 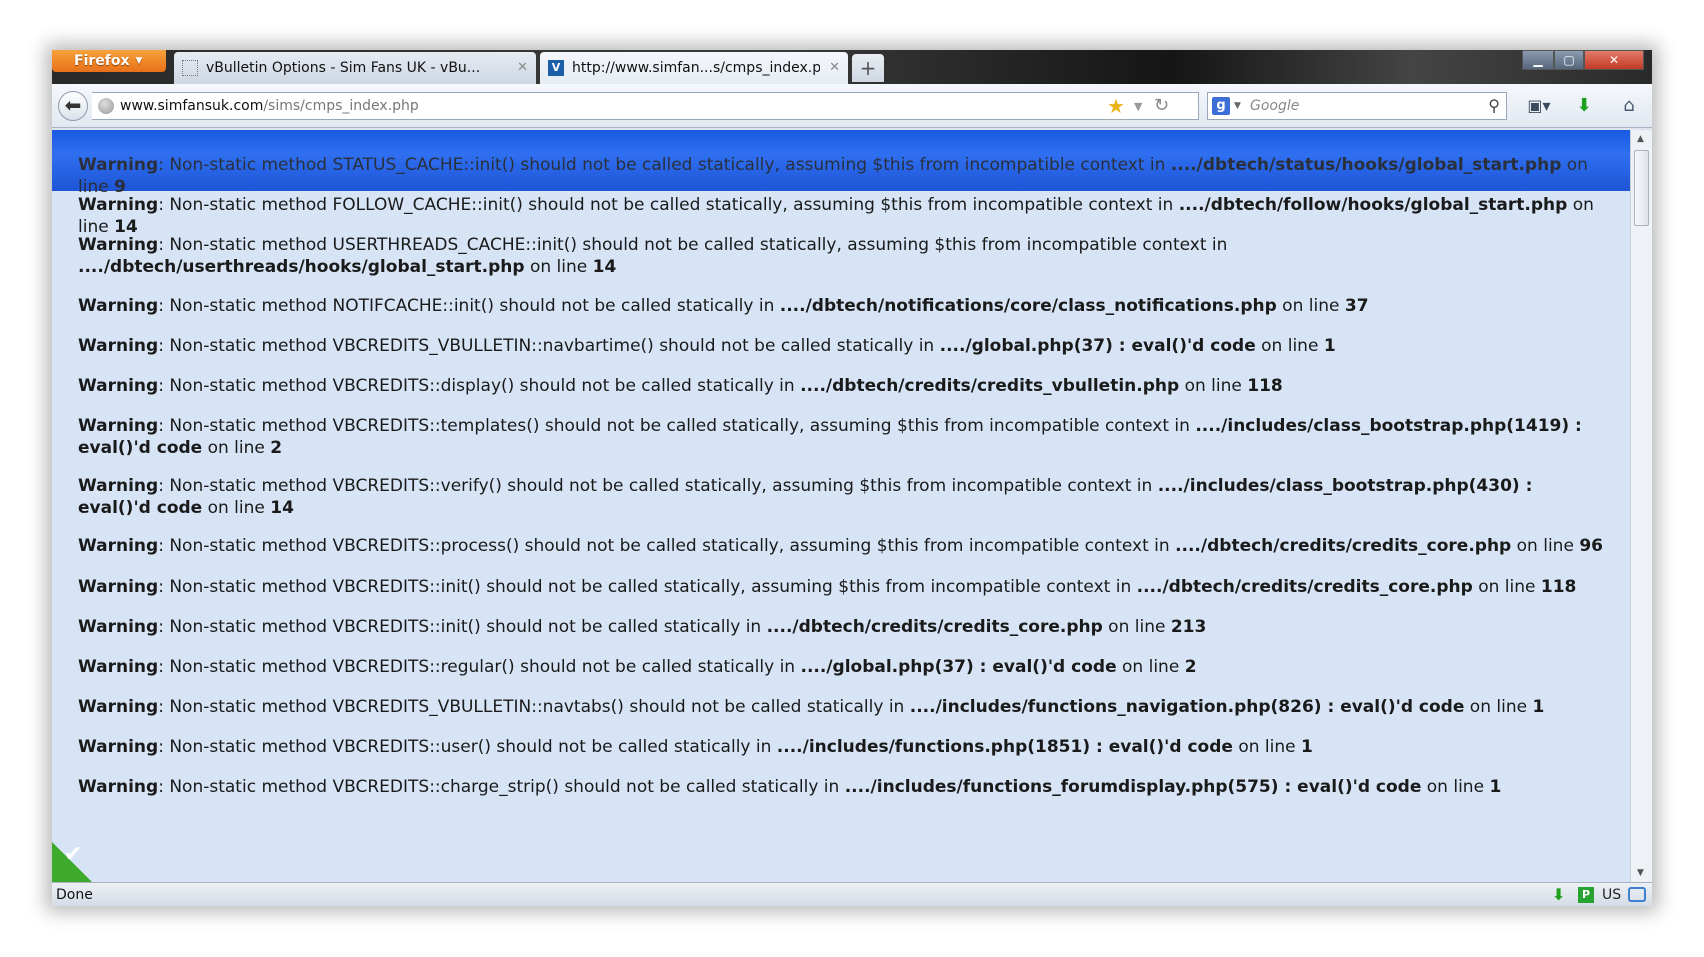 I want to click on bookmarks-menu-icon: ▣▾, so click(x=1539, y=106).